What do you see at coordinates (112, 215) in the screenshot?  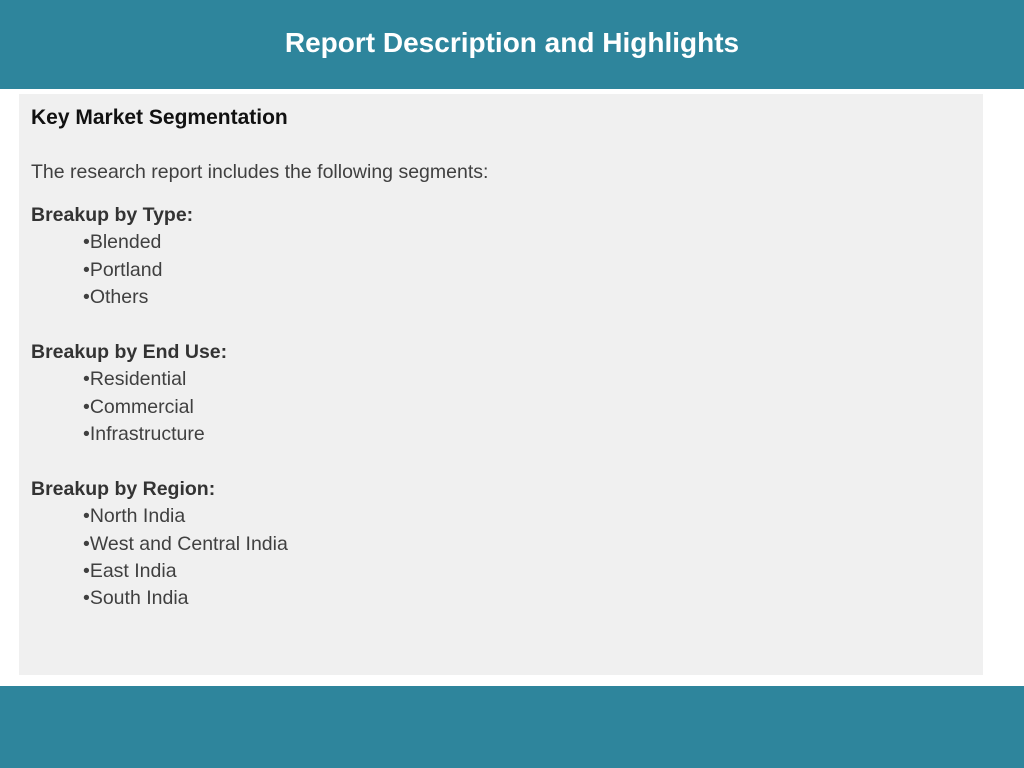 I see `segment-title: Breakup by Type:` at bounding box center [112, 215].